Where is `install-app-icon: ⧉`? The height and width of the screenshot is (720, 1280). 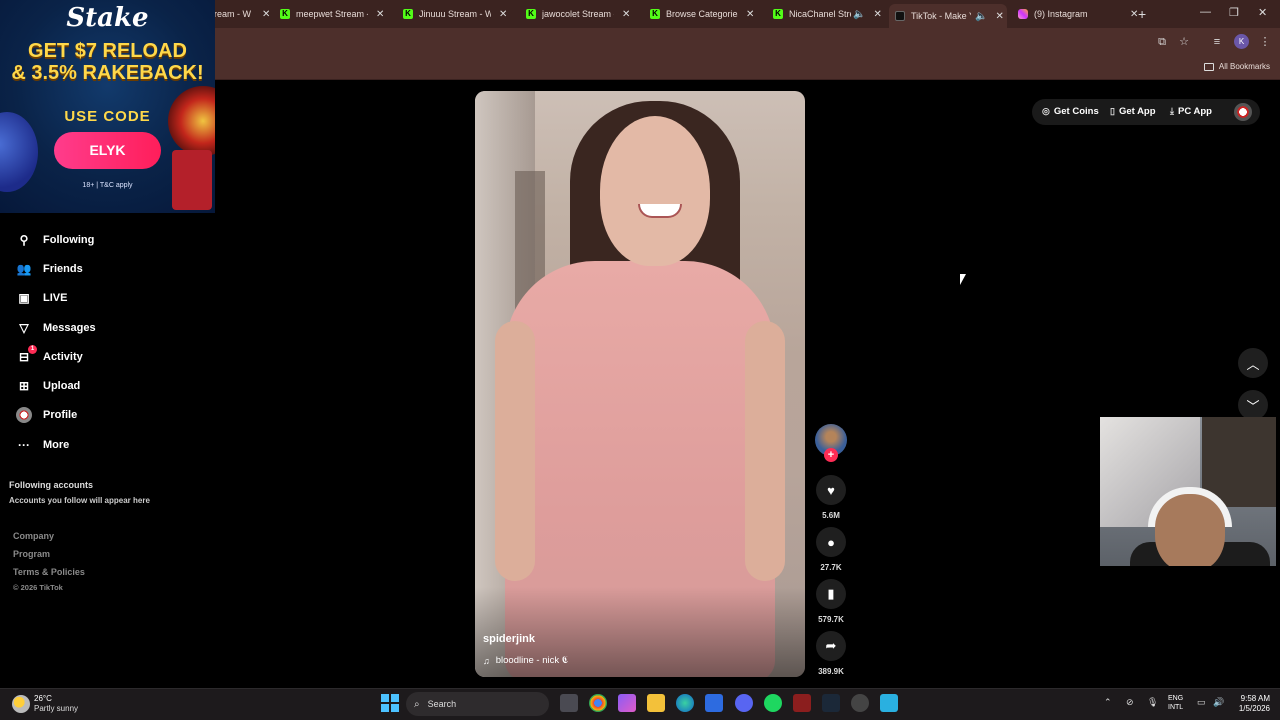 install-app-icon: ⧉ is located at coordinates (1162, 42).